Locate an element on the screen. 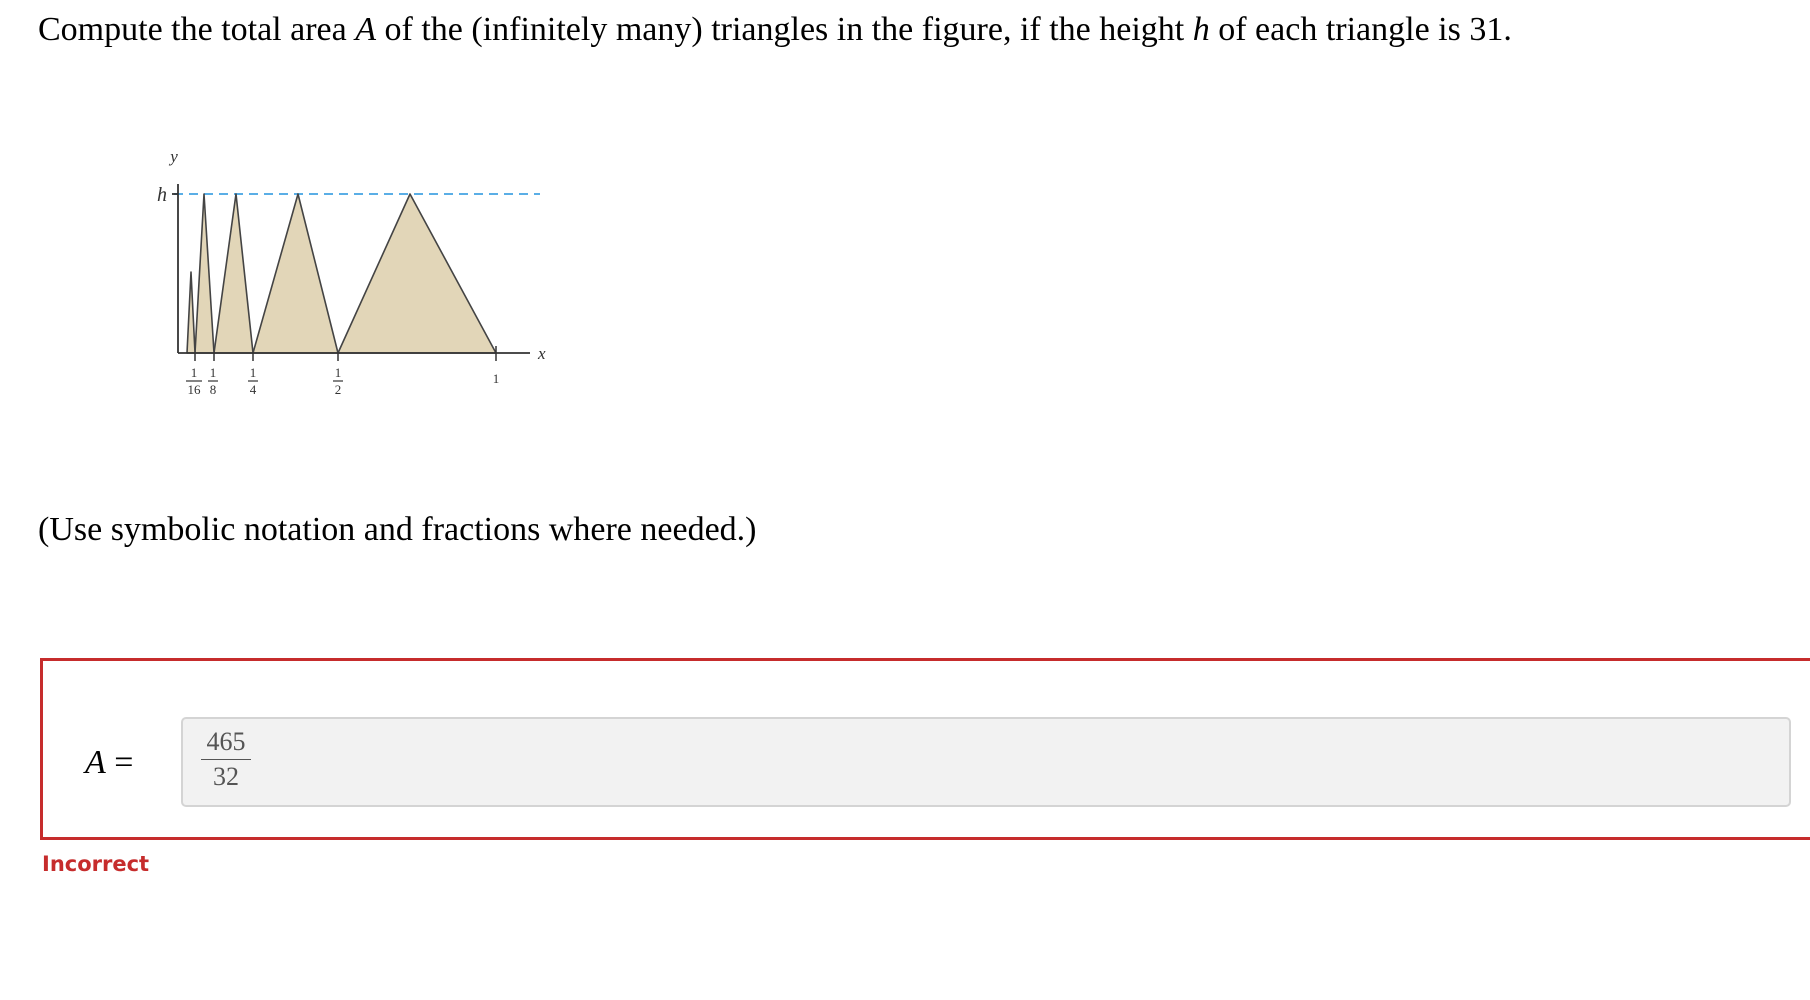  triangle-sixteenth-to-eighth is located at coordinates (204, 273).